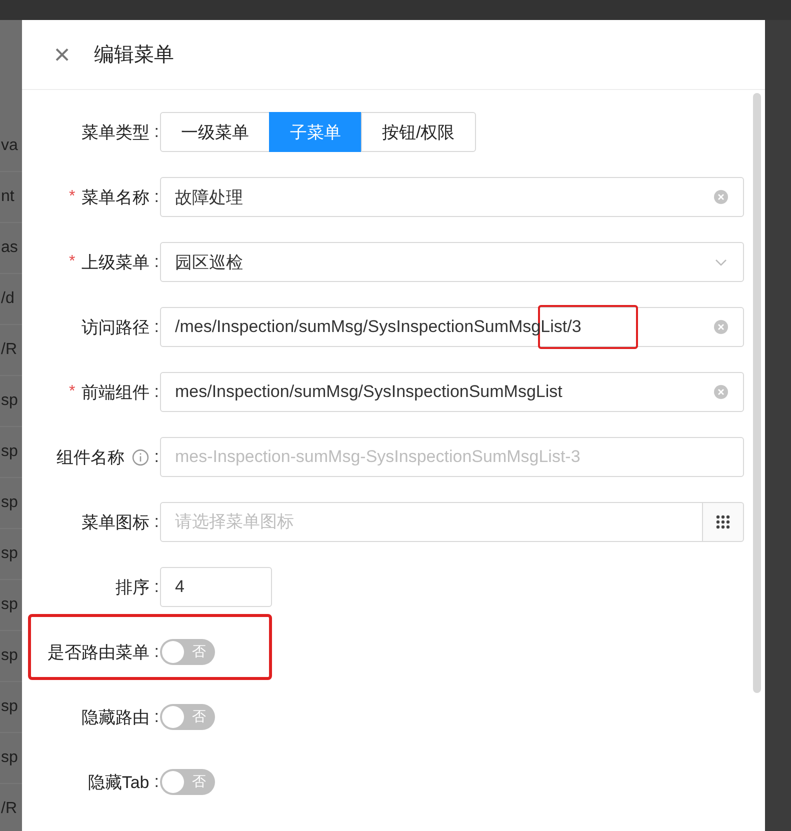 The height and width of the screenshot is (831, 791). What do you see at coordinates (115, 197) in the screenshot?
I see `field-label: 菜单名称` at bounding box center [115, 197].